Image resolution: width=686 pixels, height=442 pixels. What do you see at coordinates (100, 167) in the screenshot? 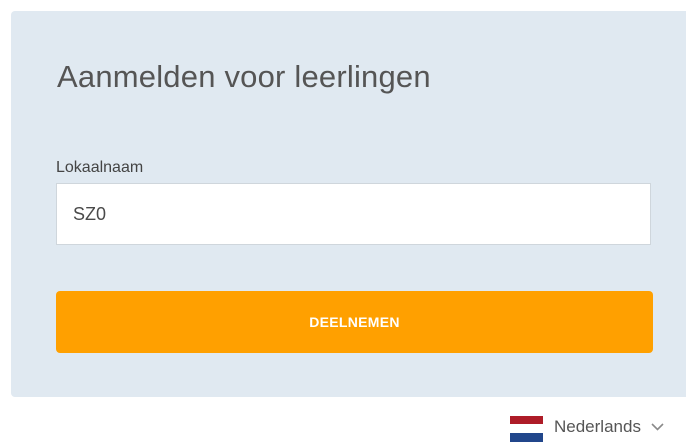
I see `room-name-label: Lokaalnaam` at bounding box center [100, 167].